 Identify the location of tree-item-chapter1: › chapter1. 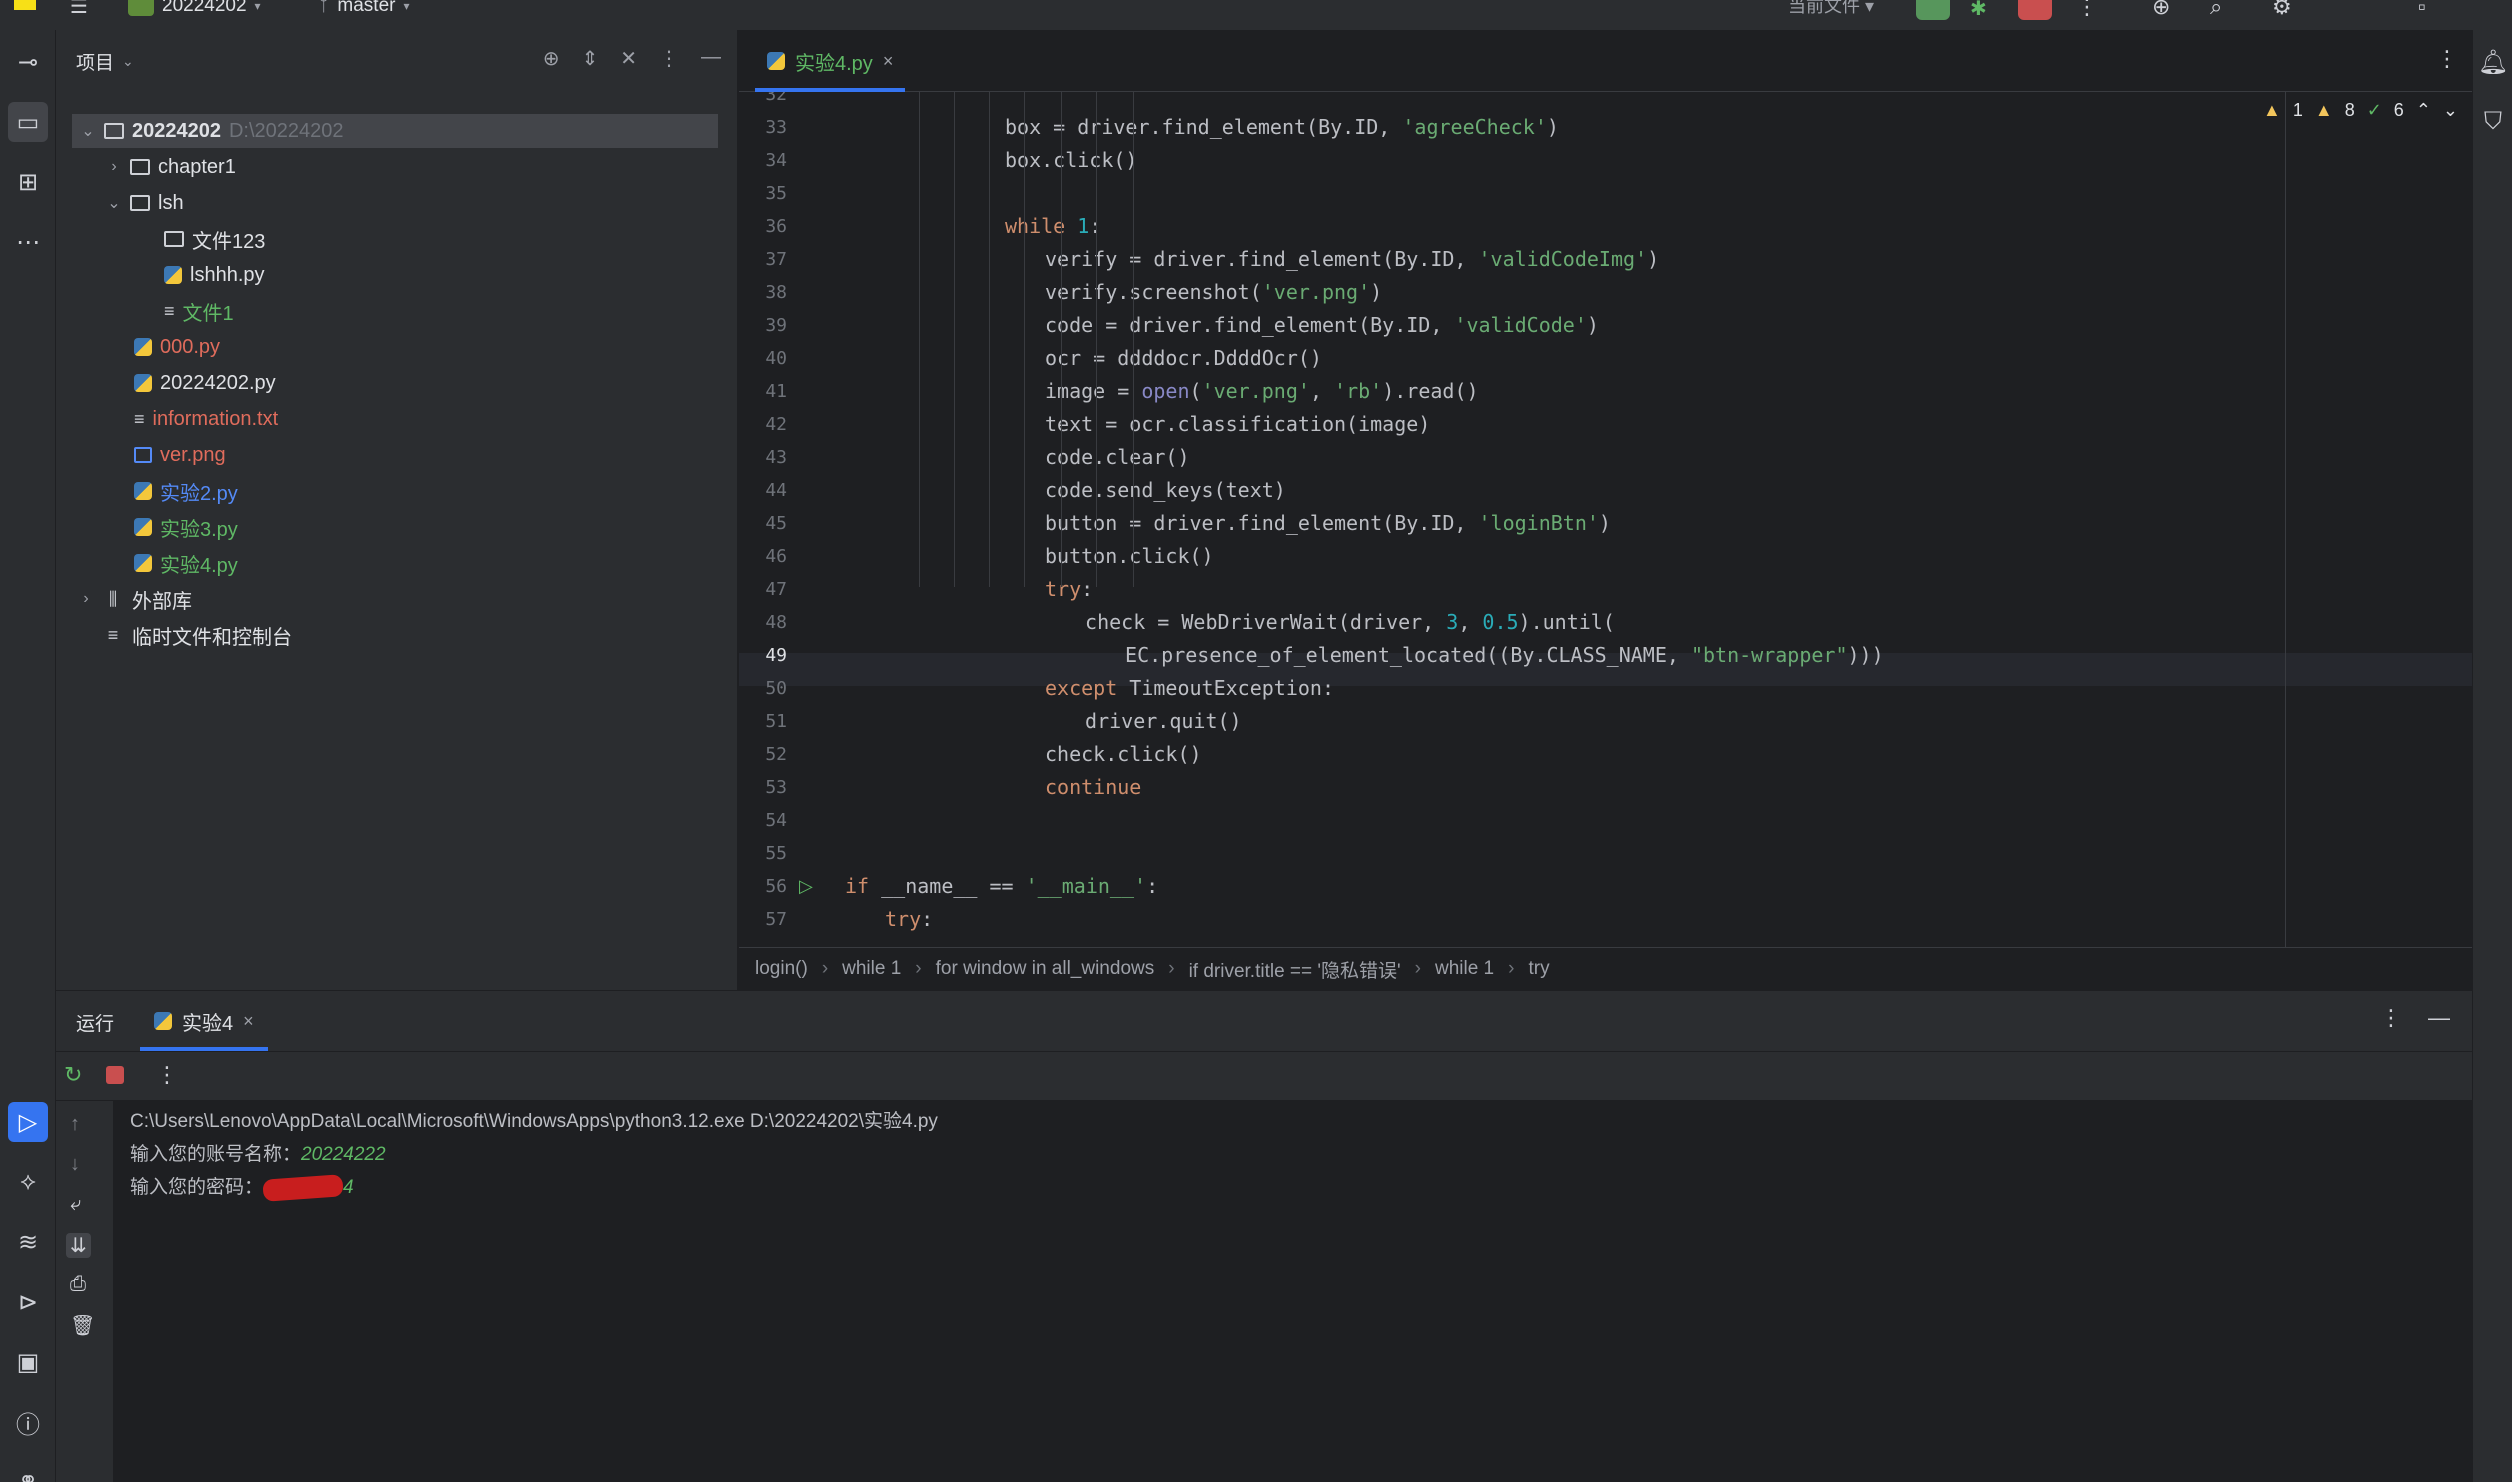
(171, 167).